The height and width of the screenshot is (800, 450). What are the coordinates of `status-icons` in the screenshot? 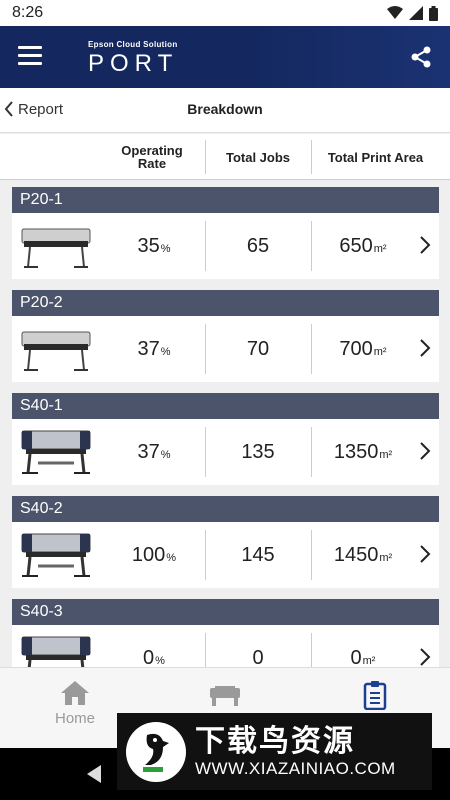 It's located at (412, 13).